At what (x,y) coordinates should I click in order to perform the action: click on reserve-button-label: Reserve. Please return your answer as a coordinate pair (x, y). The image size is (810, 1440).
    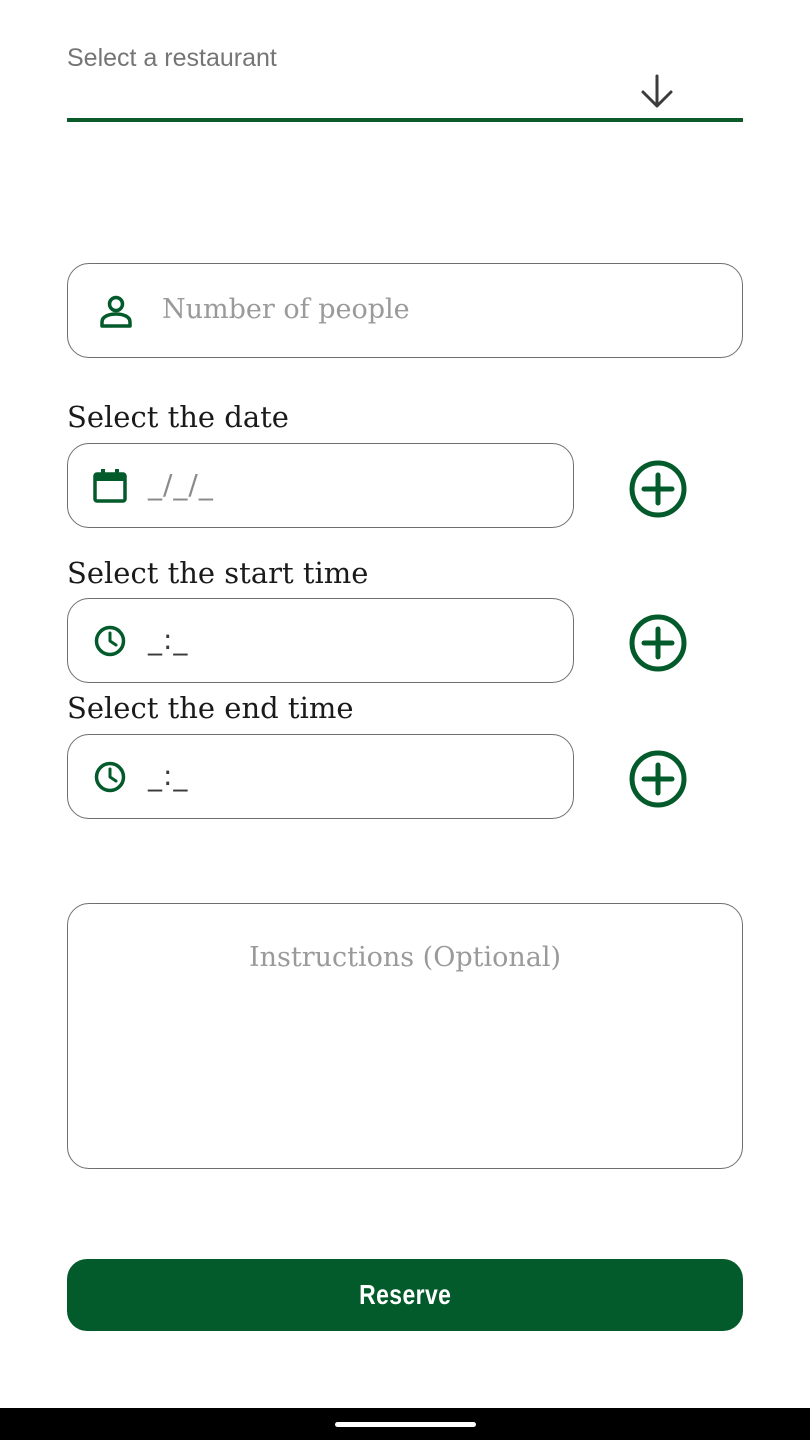
    Looking at the image, I should click on (405, 1294).